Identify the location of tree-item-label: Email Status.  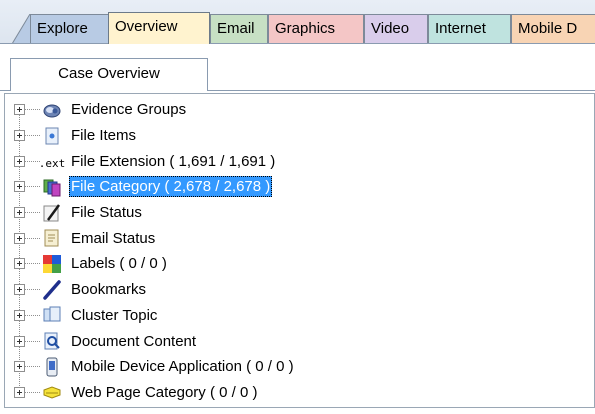
(113, 238).